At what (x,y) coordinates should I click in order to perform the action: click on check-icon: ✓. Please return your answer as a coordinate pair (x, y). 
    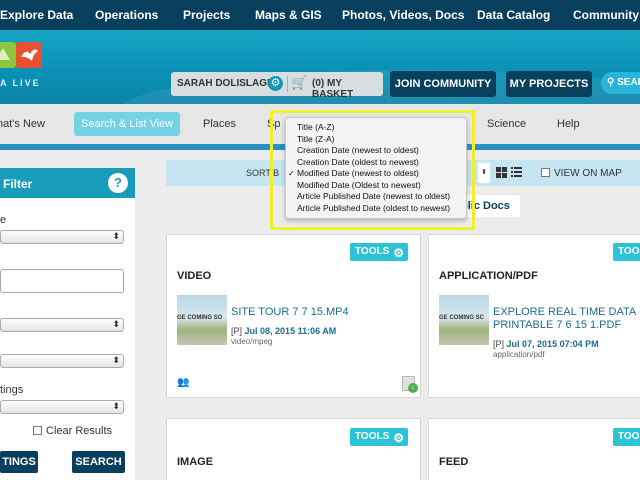
    Looking at the image, I should click on (291, 173).